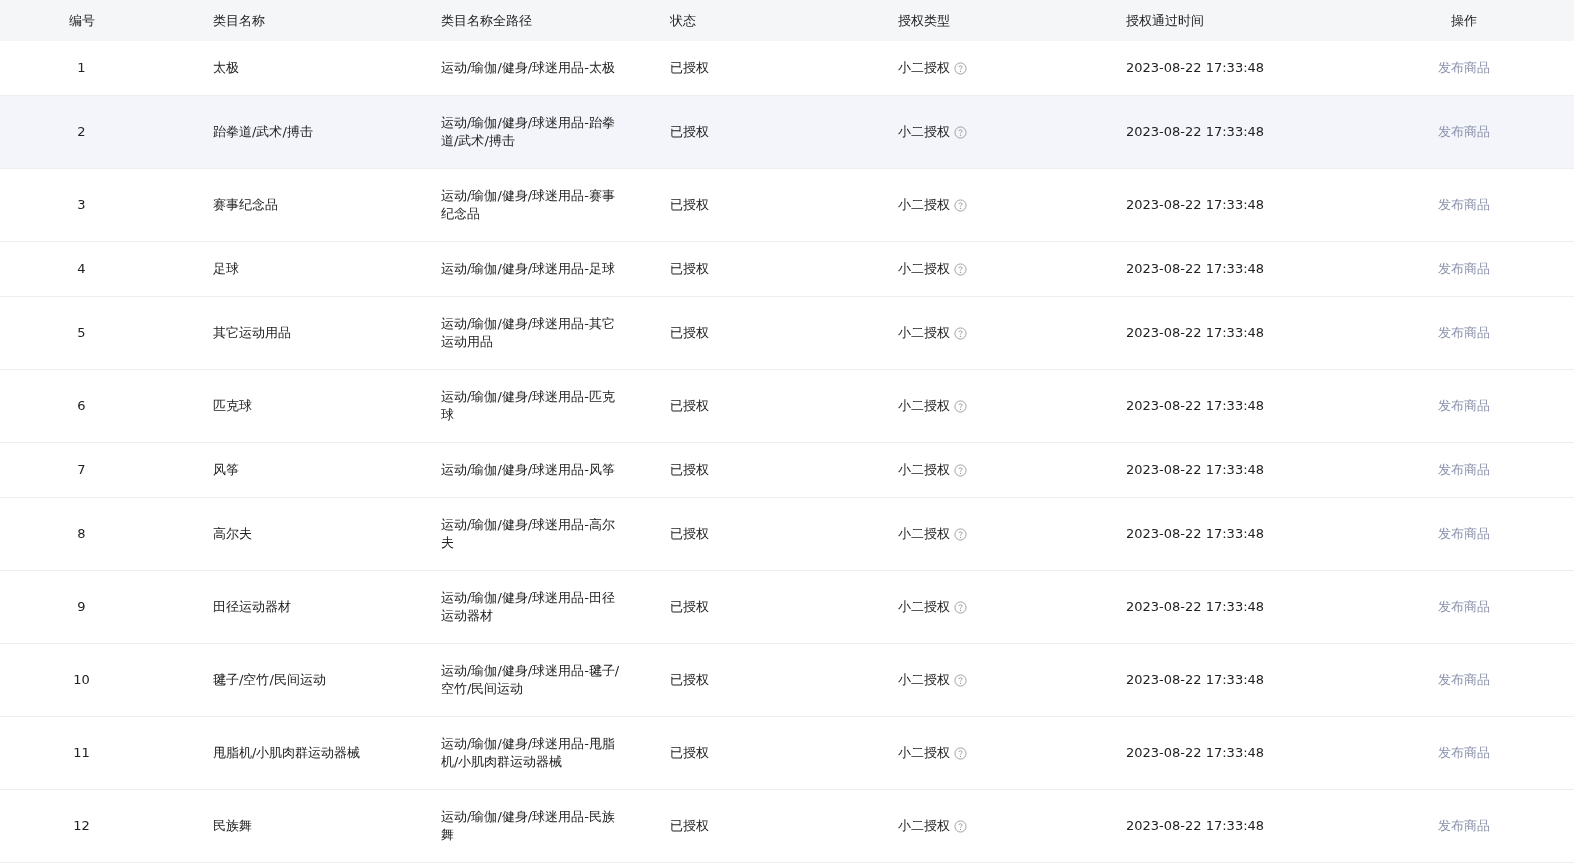  What do you see at coordinates (528, 607) in the screenshot?
I see `table-cell-text: 运动/瑜伽/健身/球迷用品-田径运动器材` at bounding box center [528, 607].